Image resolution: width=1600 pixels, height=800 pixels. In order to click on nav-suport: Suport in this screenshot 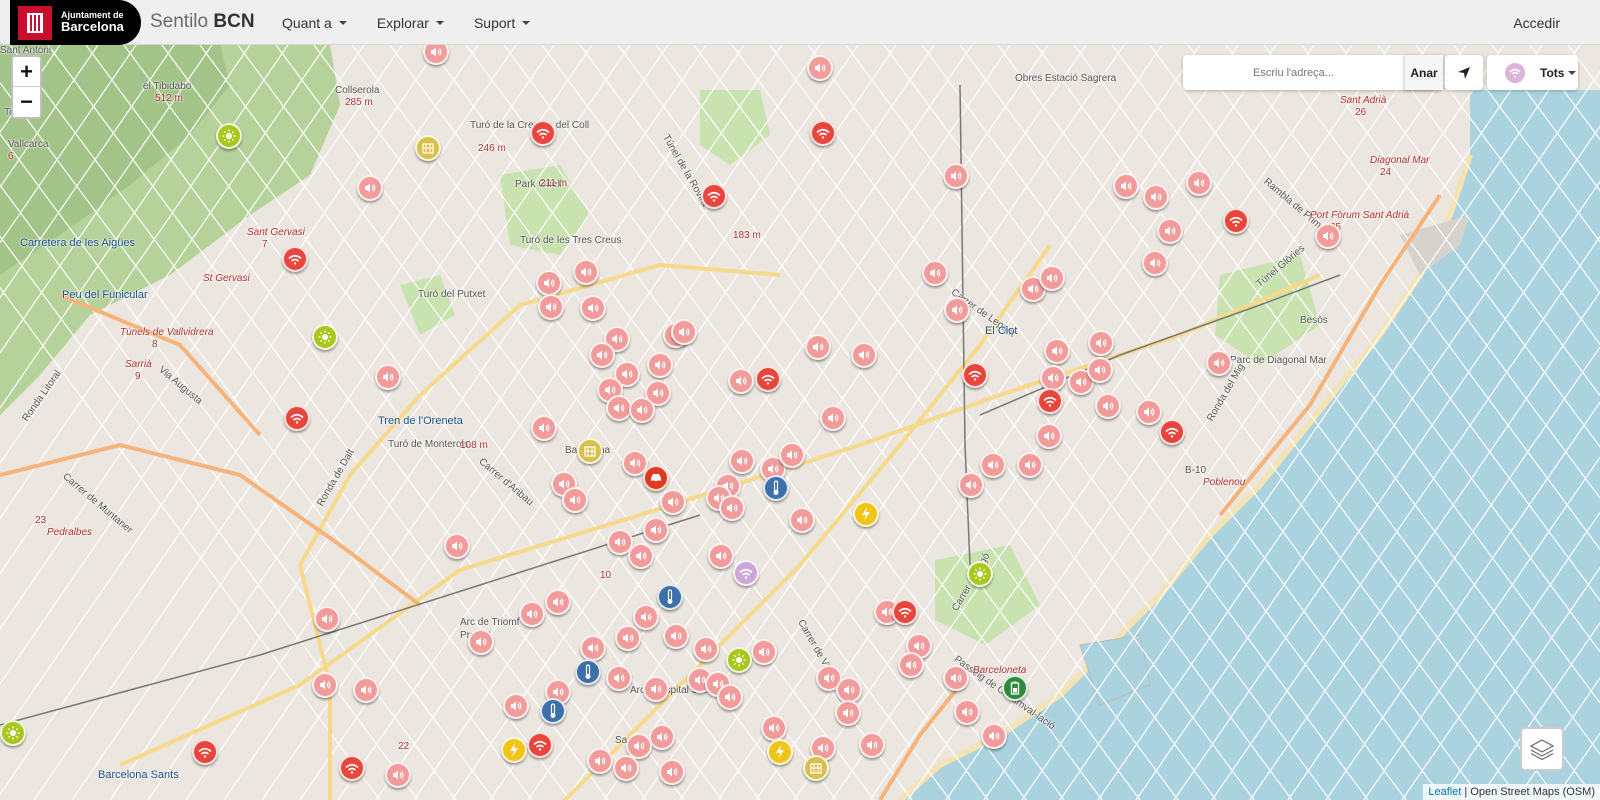, I will do `click(502, 23)`.